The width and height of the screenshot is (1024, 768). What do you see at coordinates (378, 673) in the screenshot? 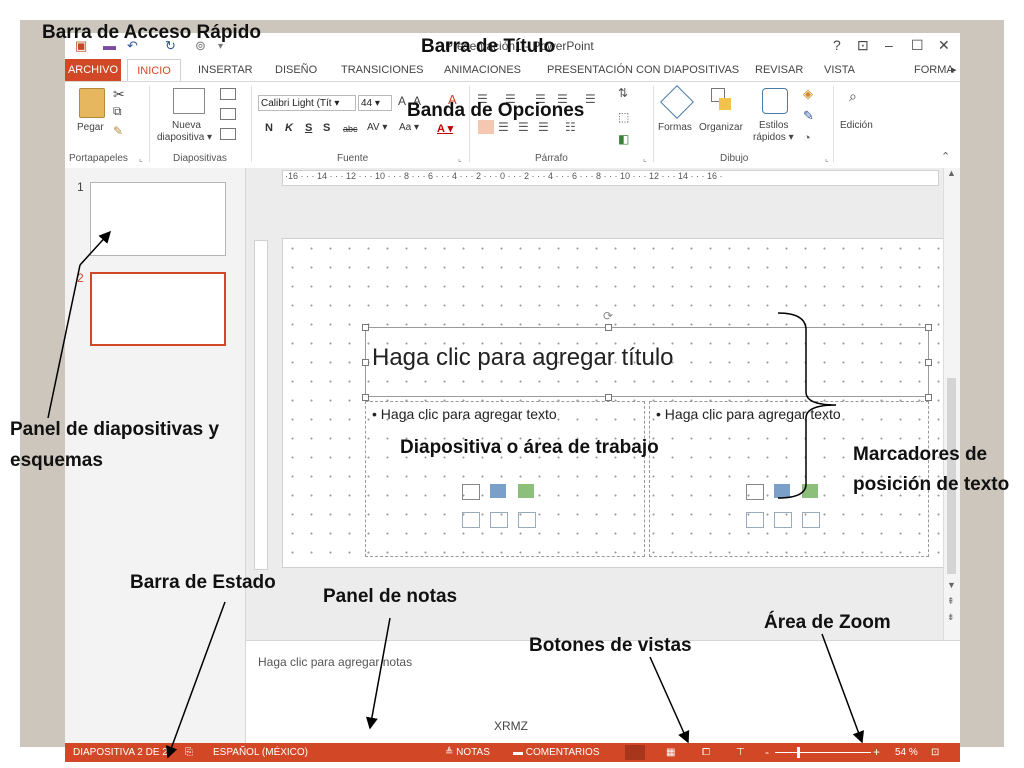
I see `arrow-notes-panel` at bounding box center [378, 673].